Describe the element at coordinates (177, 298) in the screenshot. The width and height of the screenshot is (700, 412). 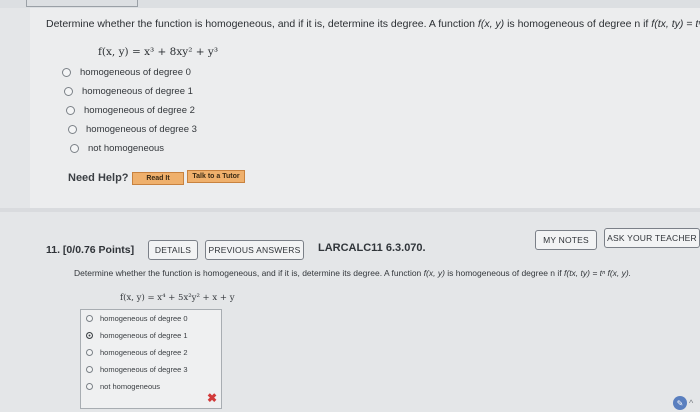
I see `function-expression: f(x, y) = x⁴ + 5x²y² + x + y` at that location.